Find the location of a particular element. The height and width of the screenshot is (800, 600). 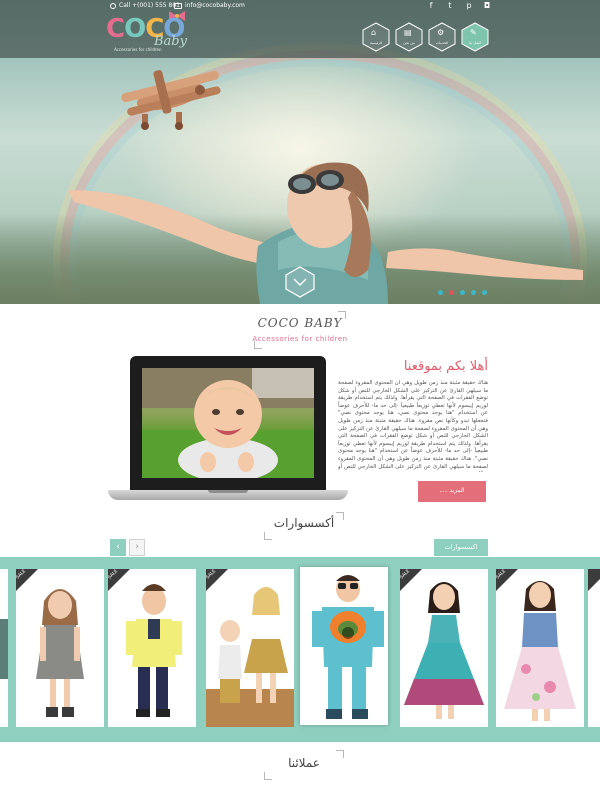

facebook-icon: f is located at coordinates (431, 5).